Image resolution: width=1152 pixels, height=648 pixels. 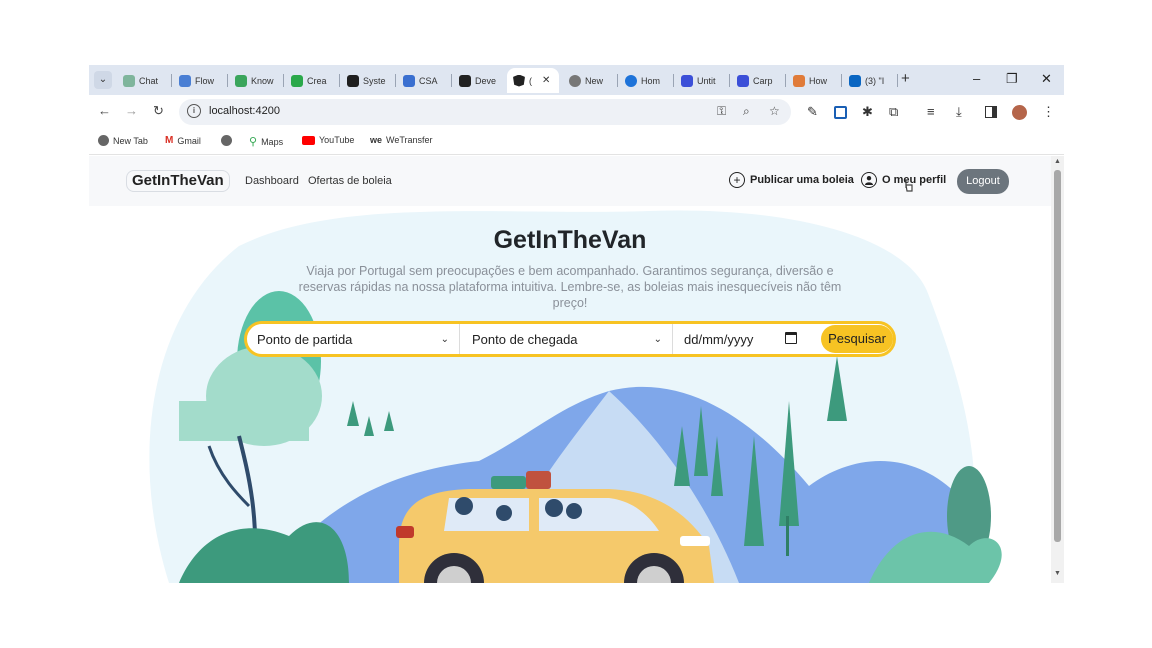 What do you see at coordinates (103, 80) in the screenshot?
I see `tab-search-button: ⌄` at bounding box center [103, 80].